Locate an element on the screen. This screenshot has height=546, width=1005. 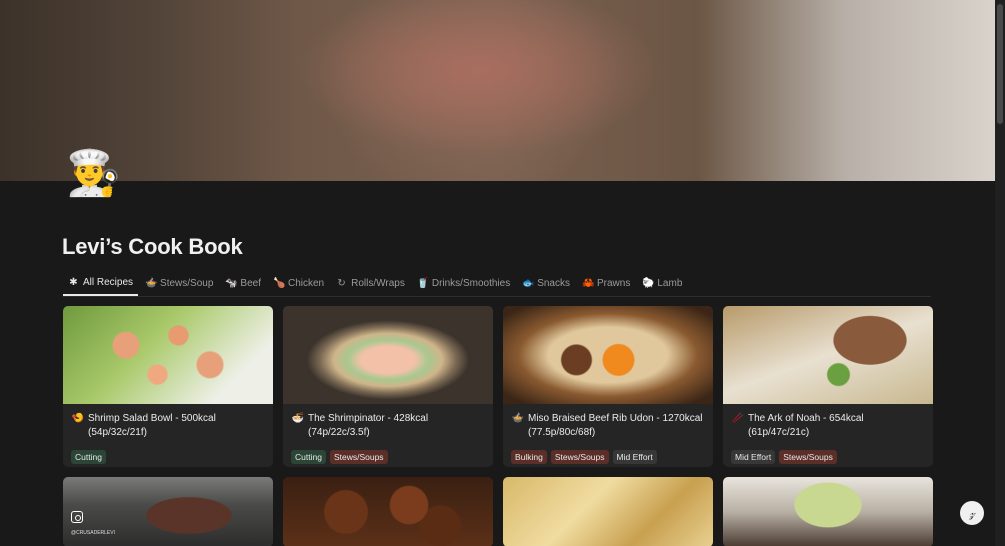
fish-icon: 🐟 is located at coordinates (528, 283).